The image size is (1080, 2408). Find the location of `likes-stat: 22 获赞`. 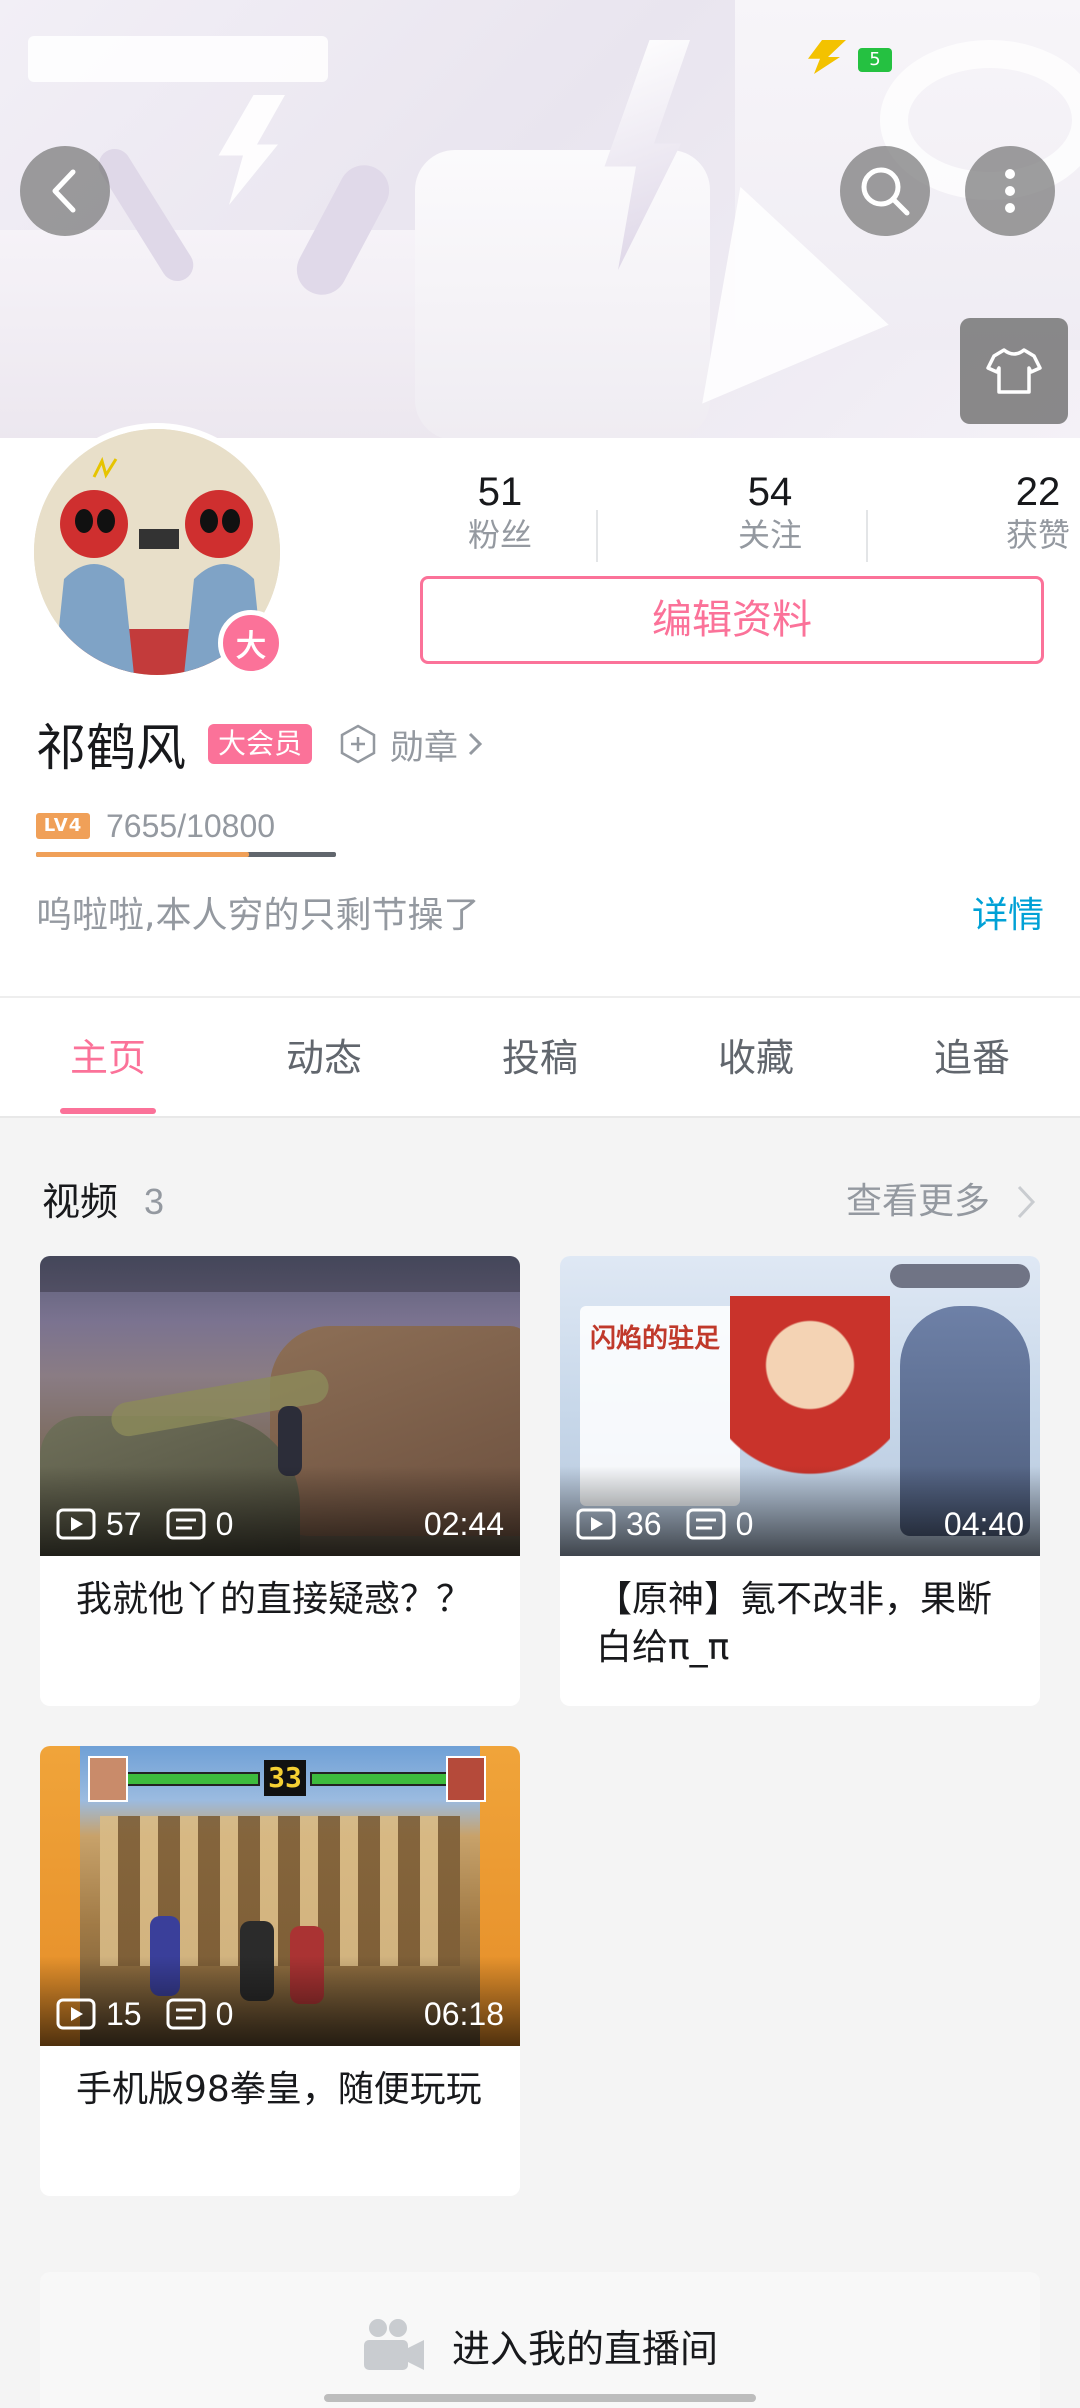

likes-stat: 22 获赞 is located at coordinates (1019, 511).